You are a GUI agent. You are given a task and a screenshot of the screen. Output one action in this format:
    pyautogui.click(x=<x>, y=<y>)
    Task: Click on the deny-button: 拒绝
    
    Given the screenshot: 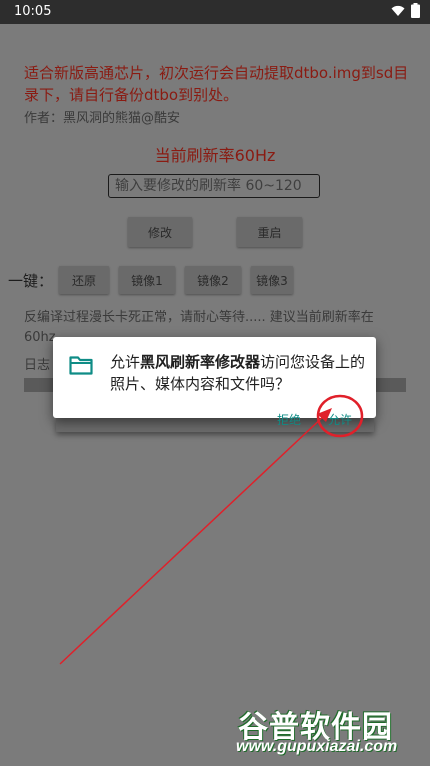 What is the action you would take?
    pyautogui.click(x=289, y=419)
    